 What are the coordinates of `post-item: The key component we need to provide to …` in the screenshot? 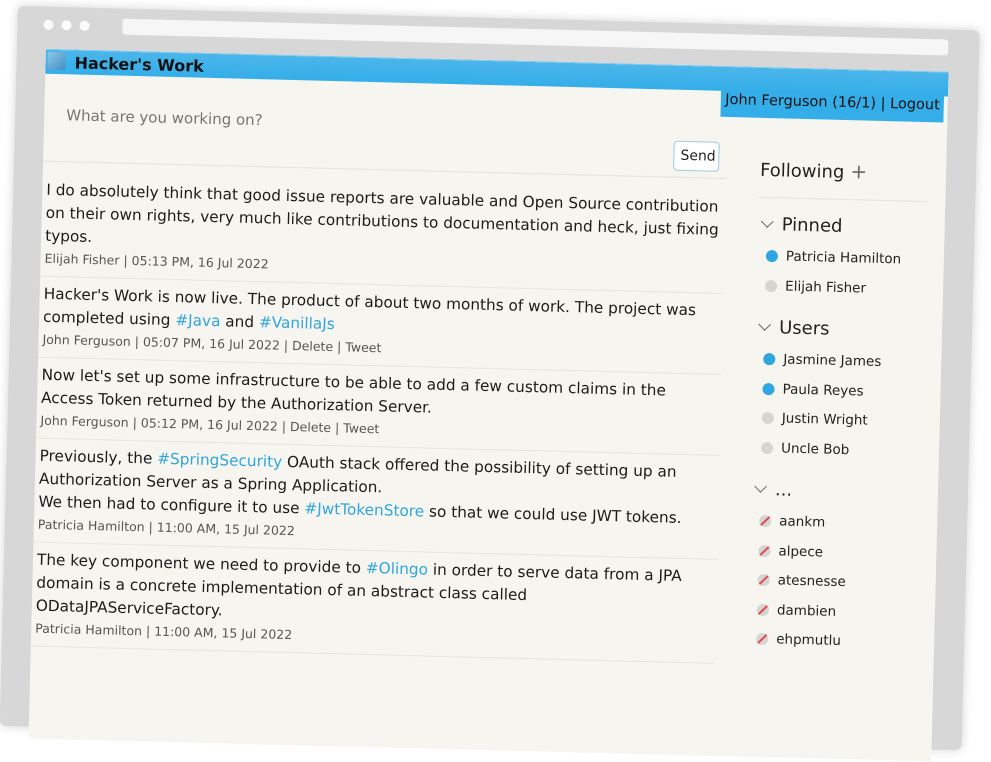 It's located at (374, 603).